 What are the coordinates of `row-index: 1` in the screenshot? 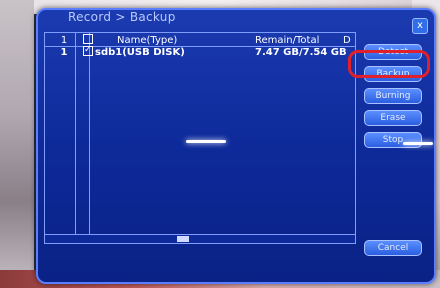 It's located at (64, 52).